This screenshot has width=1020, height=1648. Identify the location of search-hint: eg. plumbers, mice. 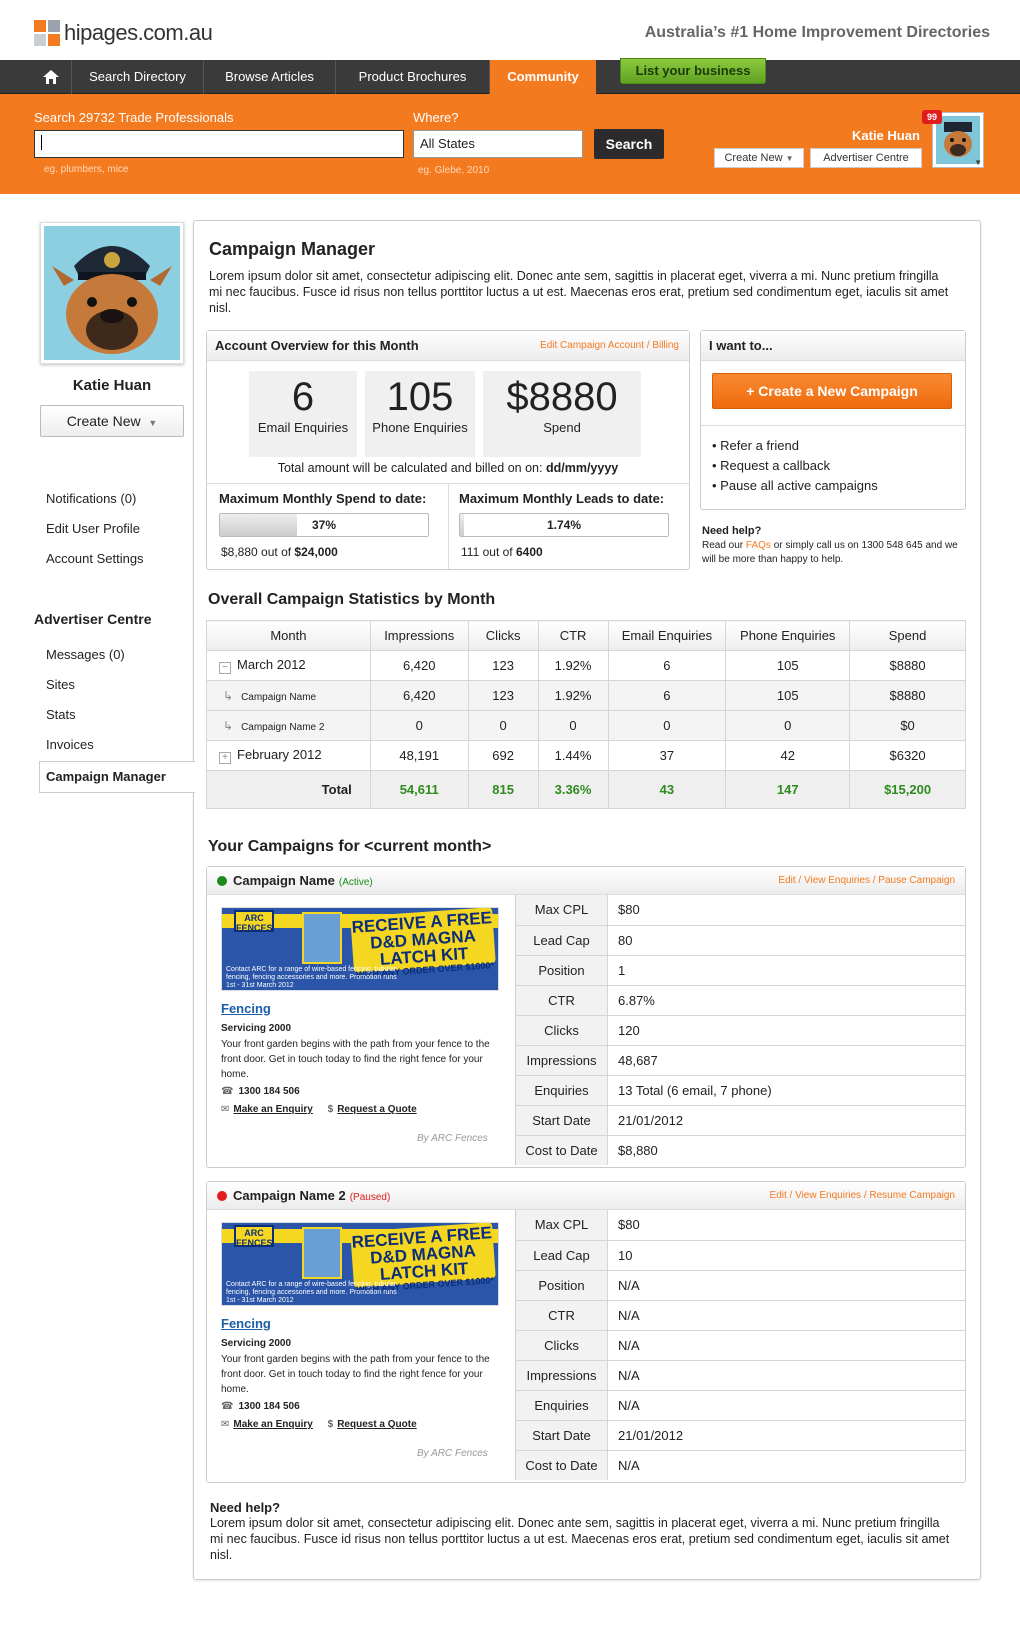
(86, 169).